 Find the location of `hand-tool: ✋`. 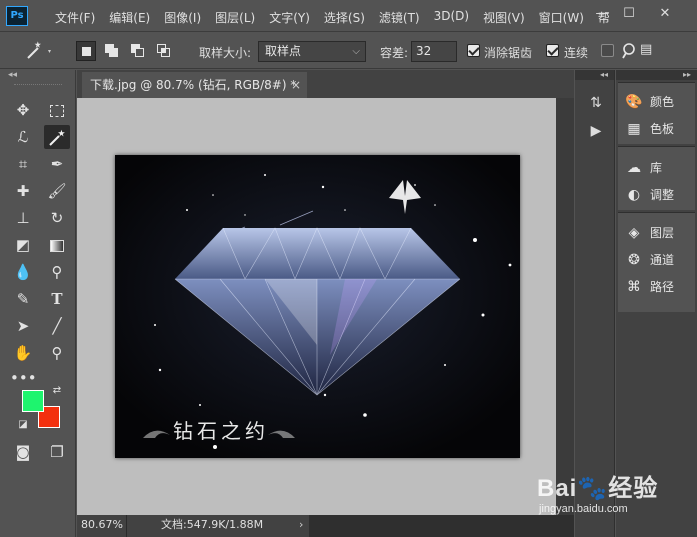

hand-tool: ✋ is located at coordinates (23, 353).